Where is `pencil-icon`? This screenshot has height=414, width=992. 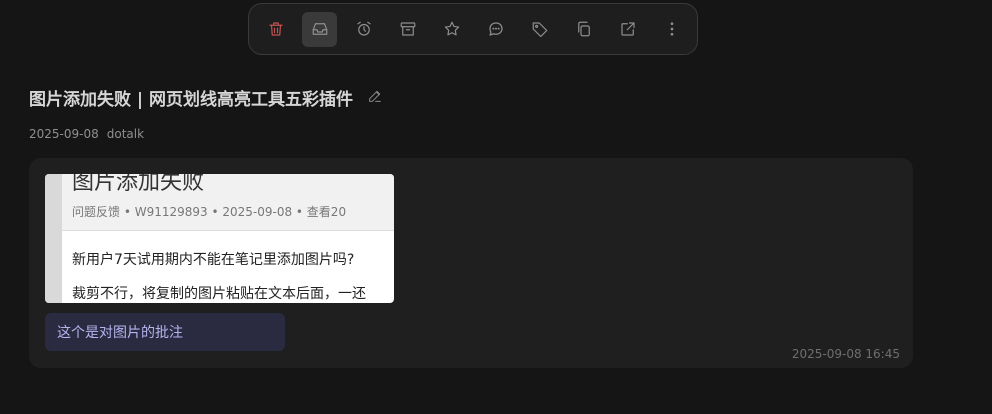 pencil-icon is located at coordinates (375, 96).